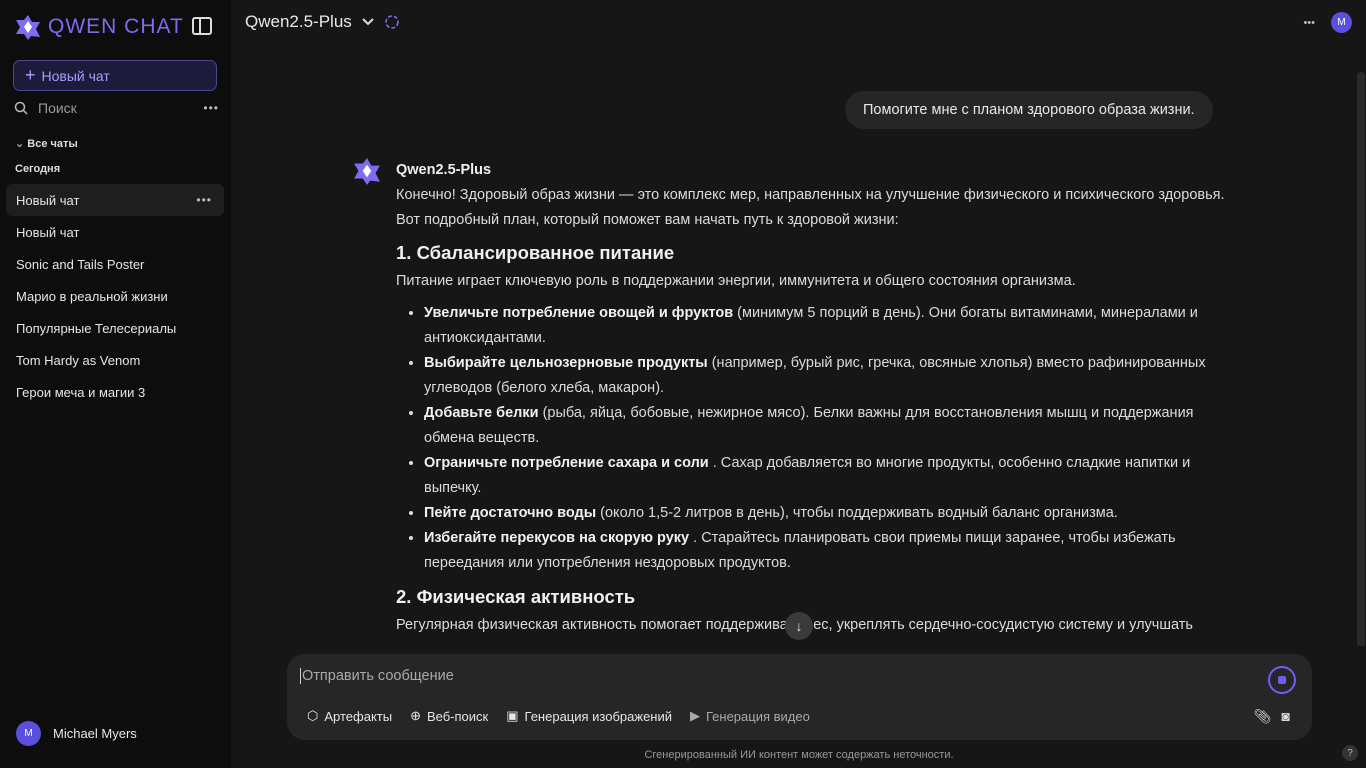 Image resolution: width=1366 pixels, height=768 pixels. I want to click on tool-label: Генерация видео, so click(758, 716).